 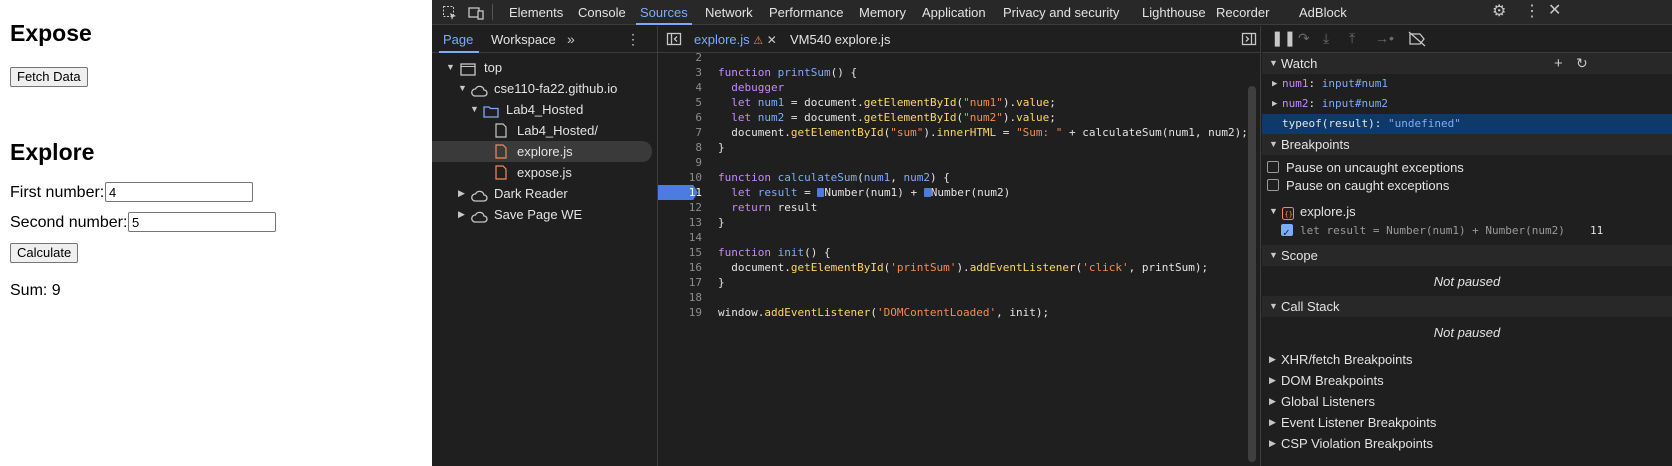 What do you see at coordinates (1467, 124) in the screenshot?
I see `watch-item-selected: typeof(result): "undefined"` at bounding box center [1467, 124].